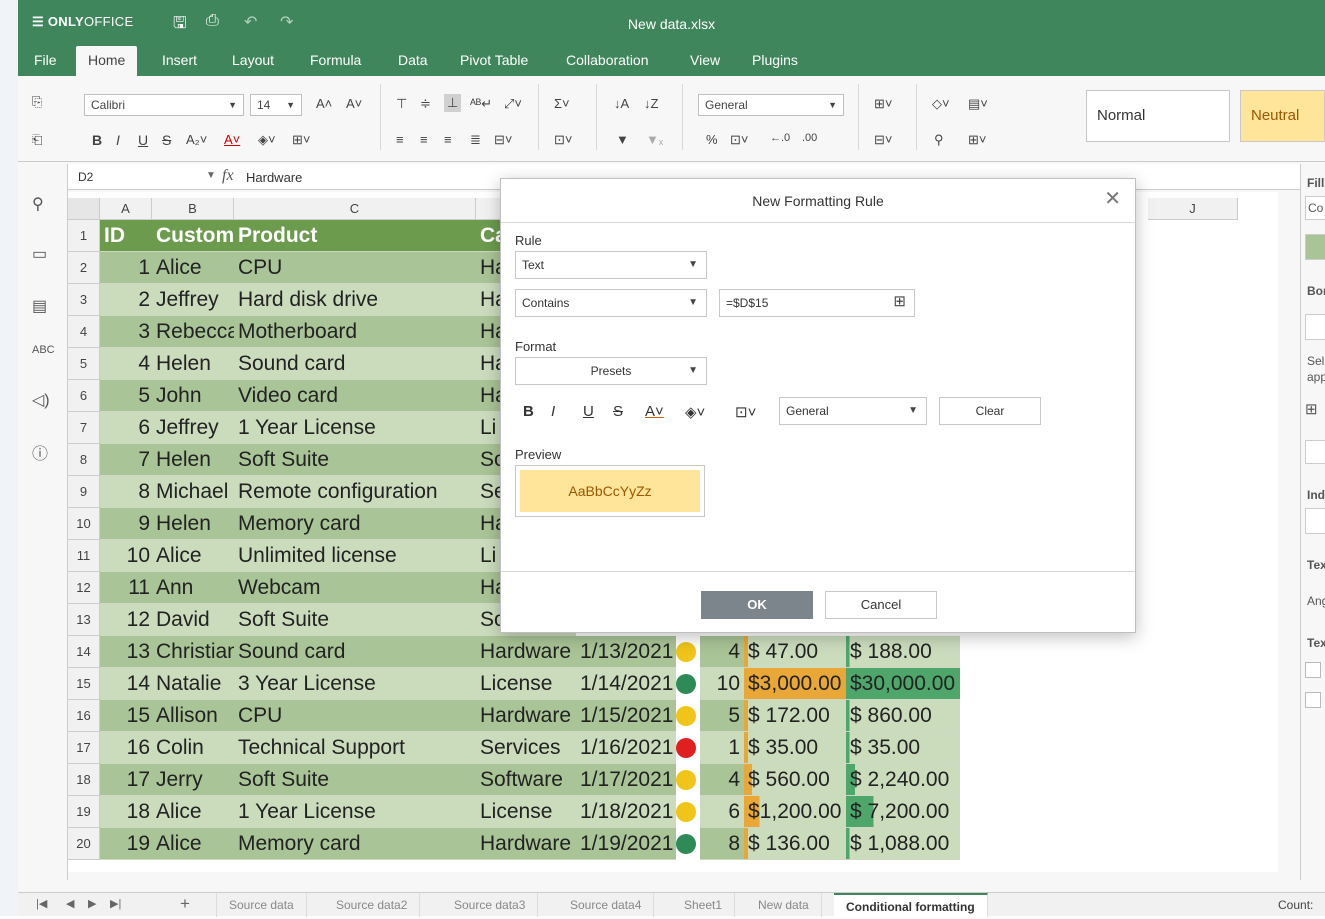 The width and height of the screenshot is (1325, 919). I want to click on row-header: 5, so click(84, 364).